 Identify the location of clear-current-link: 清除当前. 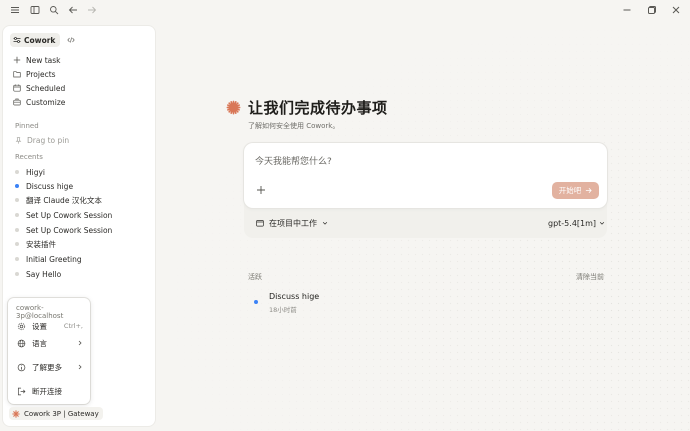
(590, 277).